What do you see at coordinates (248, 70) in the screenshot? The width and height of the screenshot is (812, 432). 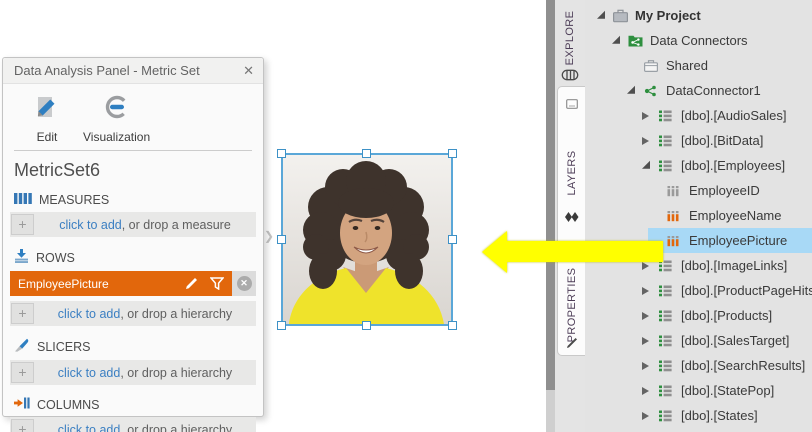 I see `close-icon: ✕` at bounding box center [248, 70].